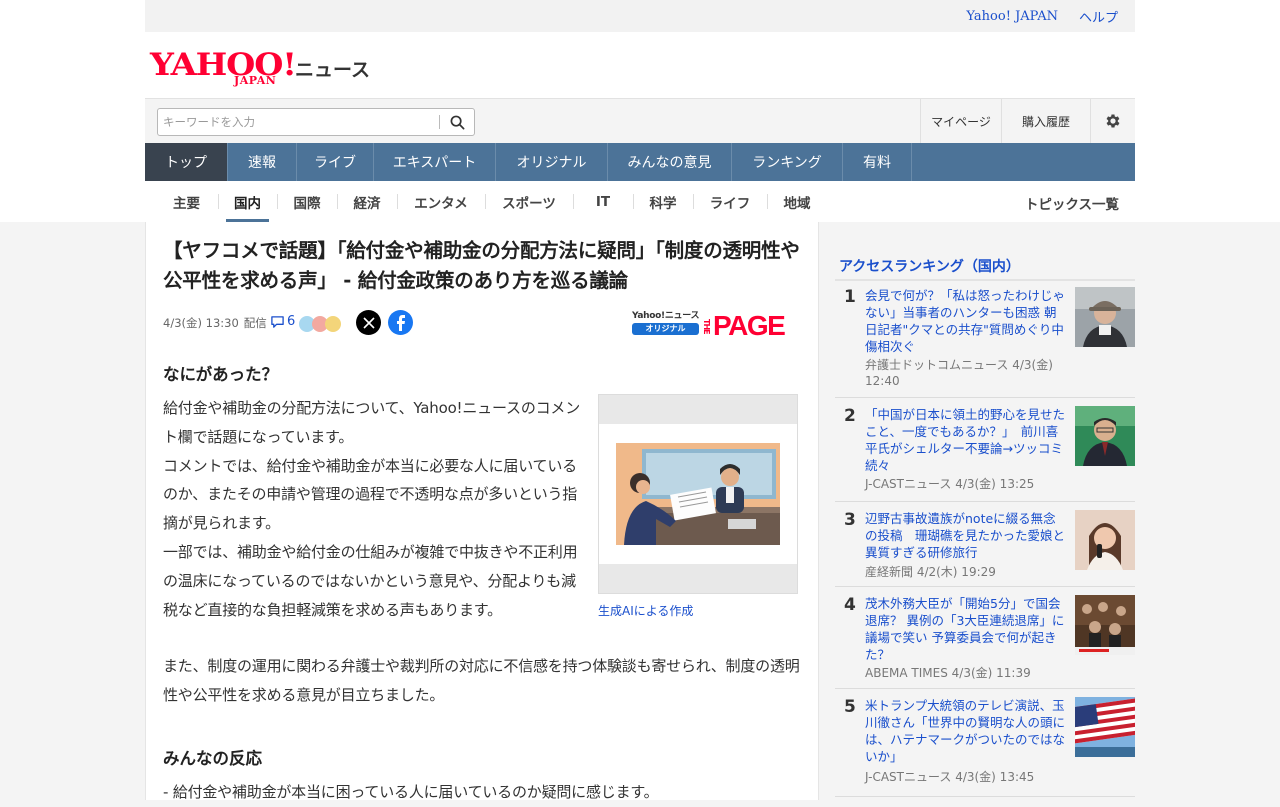 This screenshot has height=807, width=1280. What do you see at coordinates (670, 162) in the screenshot?
I see `gnav-opinions: みんなの意見` at bounding box center [670, 162].